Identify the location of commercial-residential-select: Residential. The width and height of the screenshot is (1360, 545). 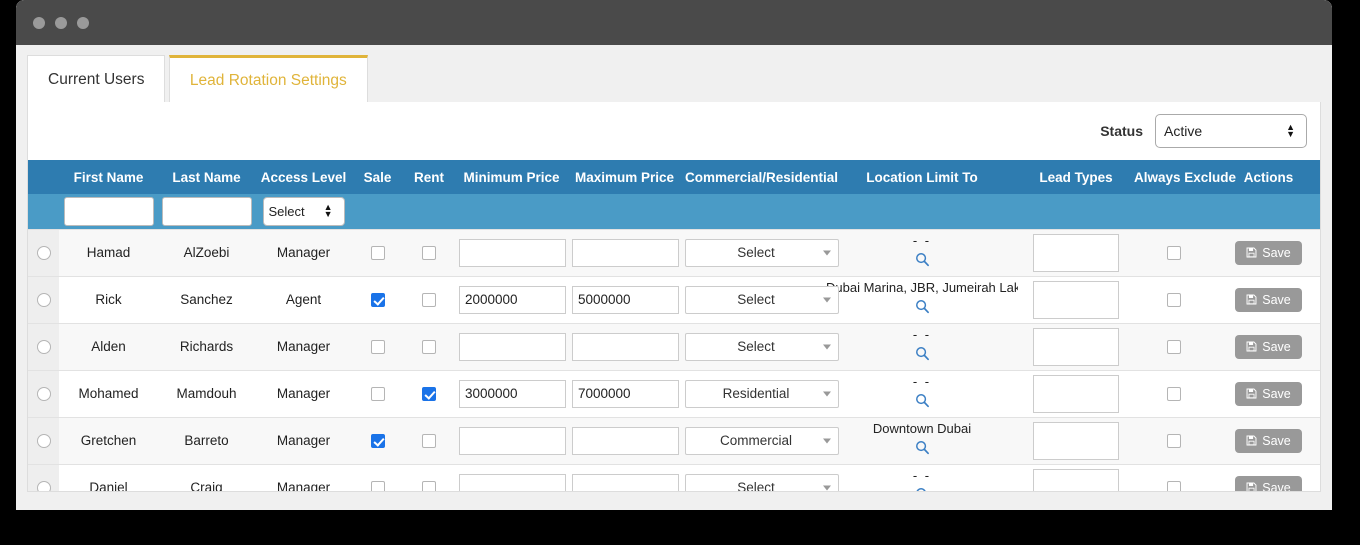
(762, 393).